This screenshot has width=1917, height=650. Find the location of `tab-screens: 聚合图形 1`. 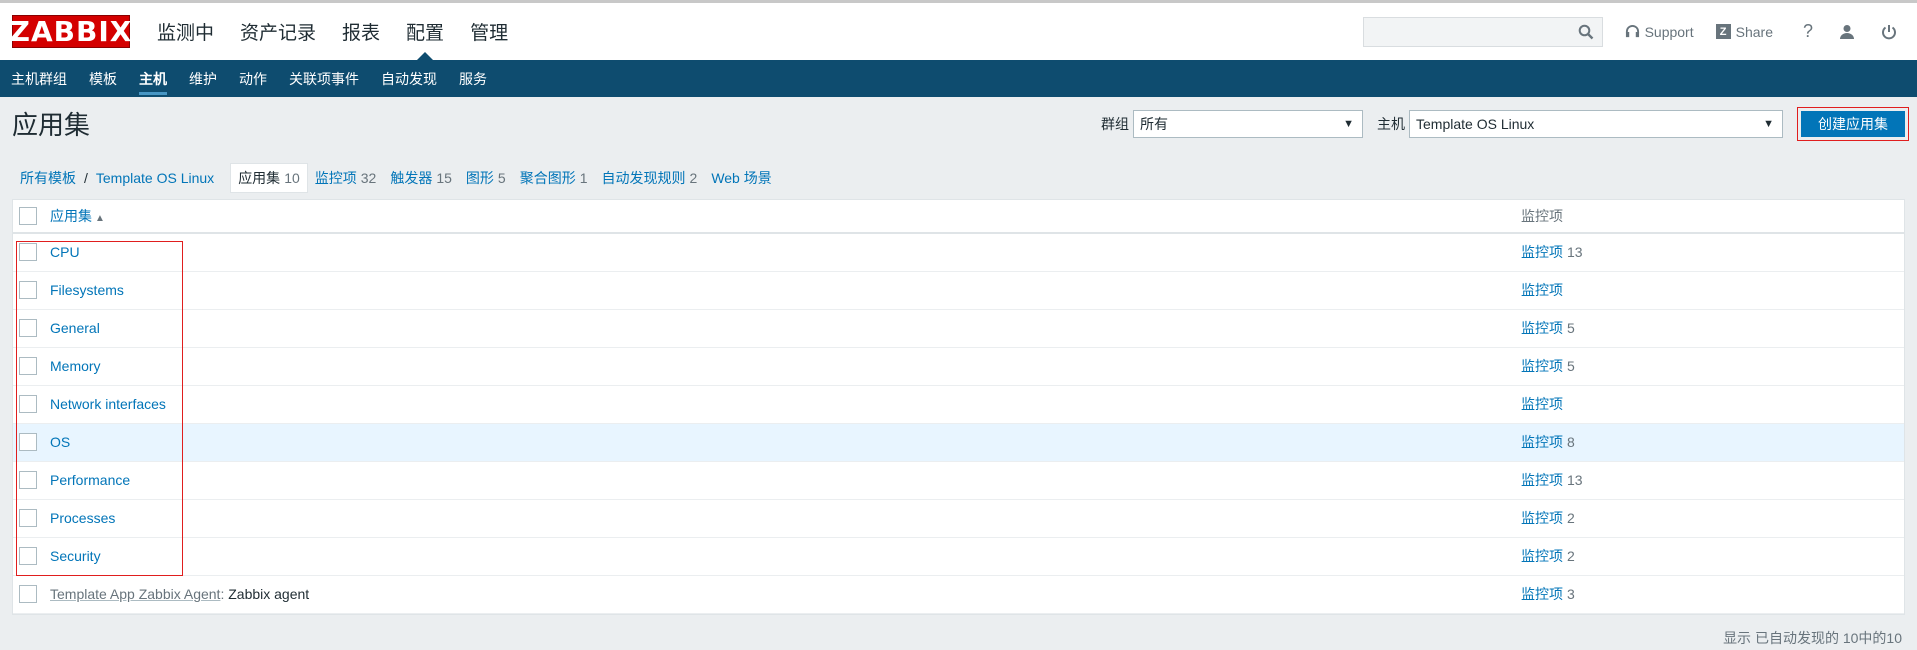

tab-screens: 聚合图形 1 is located at coordinates (554, 178).